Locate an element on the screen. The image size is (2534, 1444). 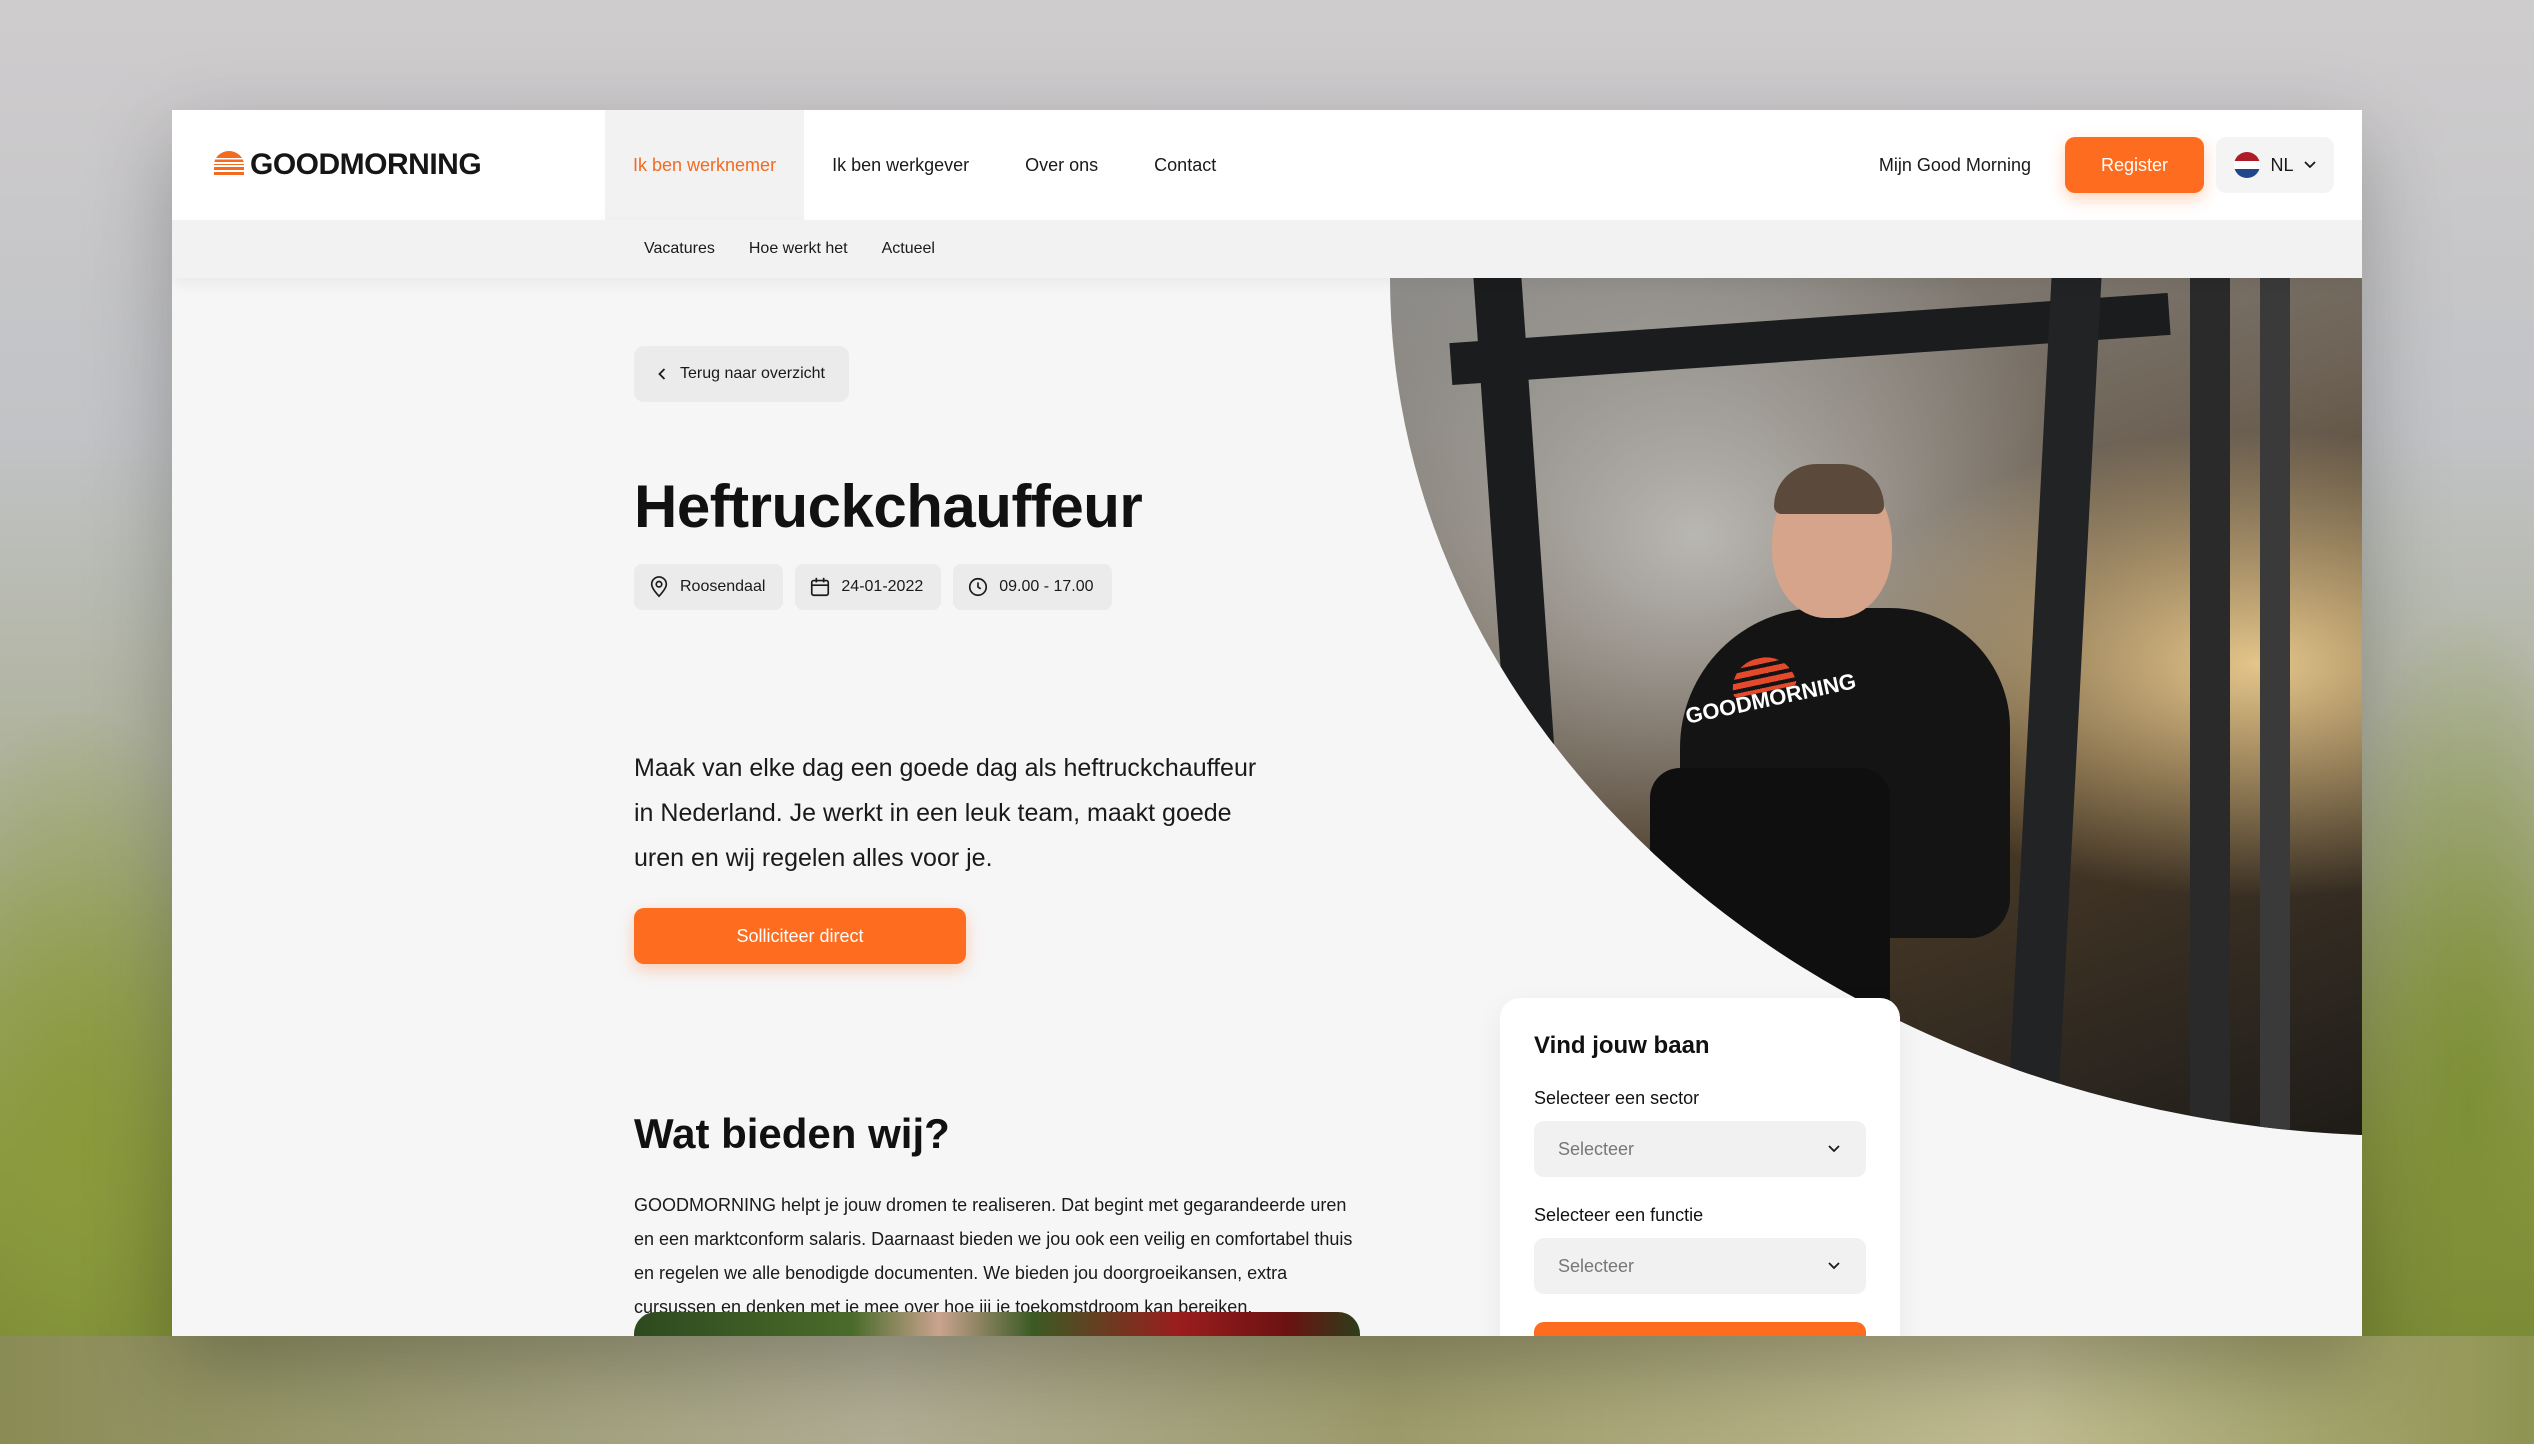
function-select: Selecteer is located at coordinates (1700, 1266).